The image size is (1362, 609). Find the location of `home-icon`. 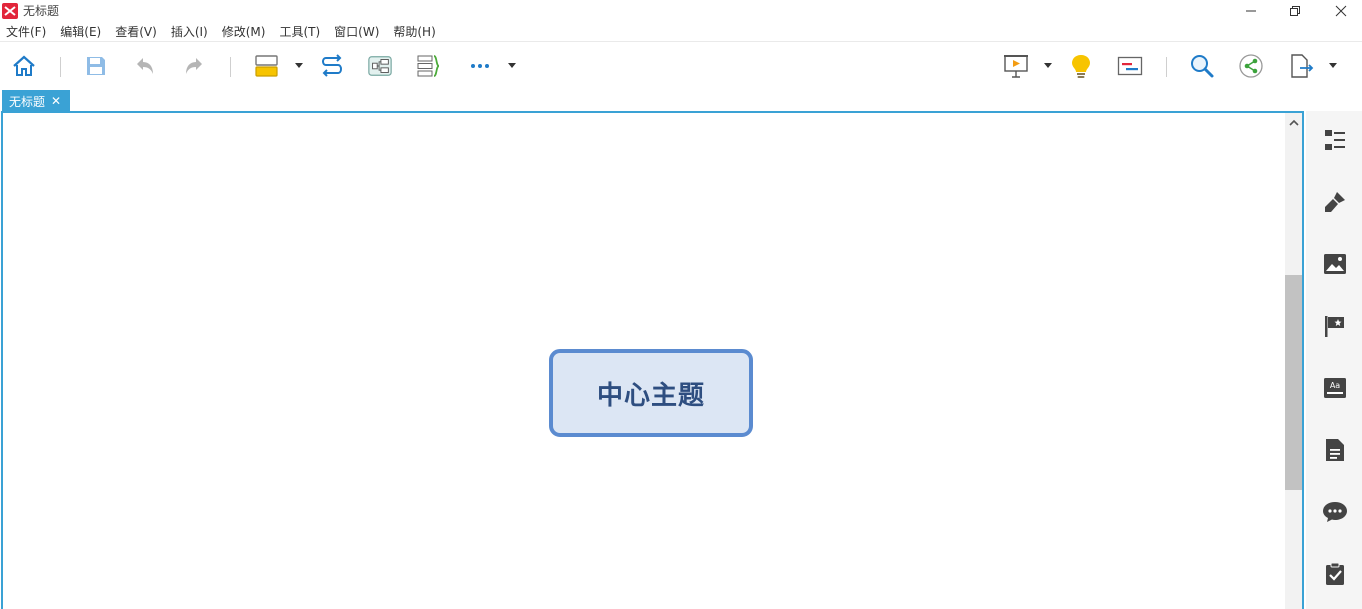

home-icon is located at coordinates (24, 65).